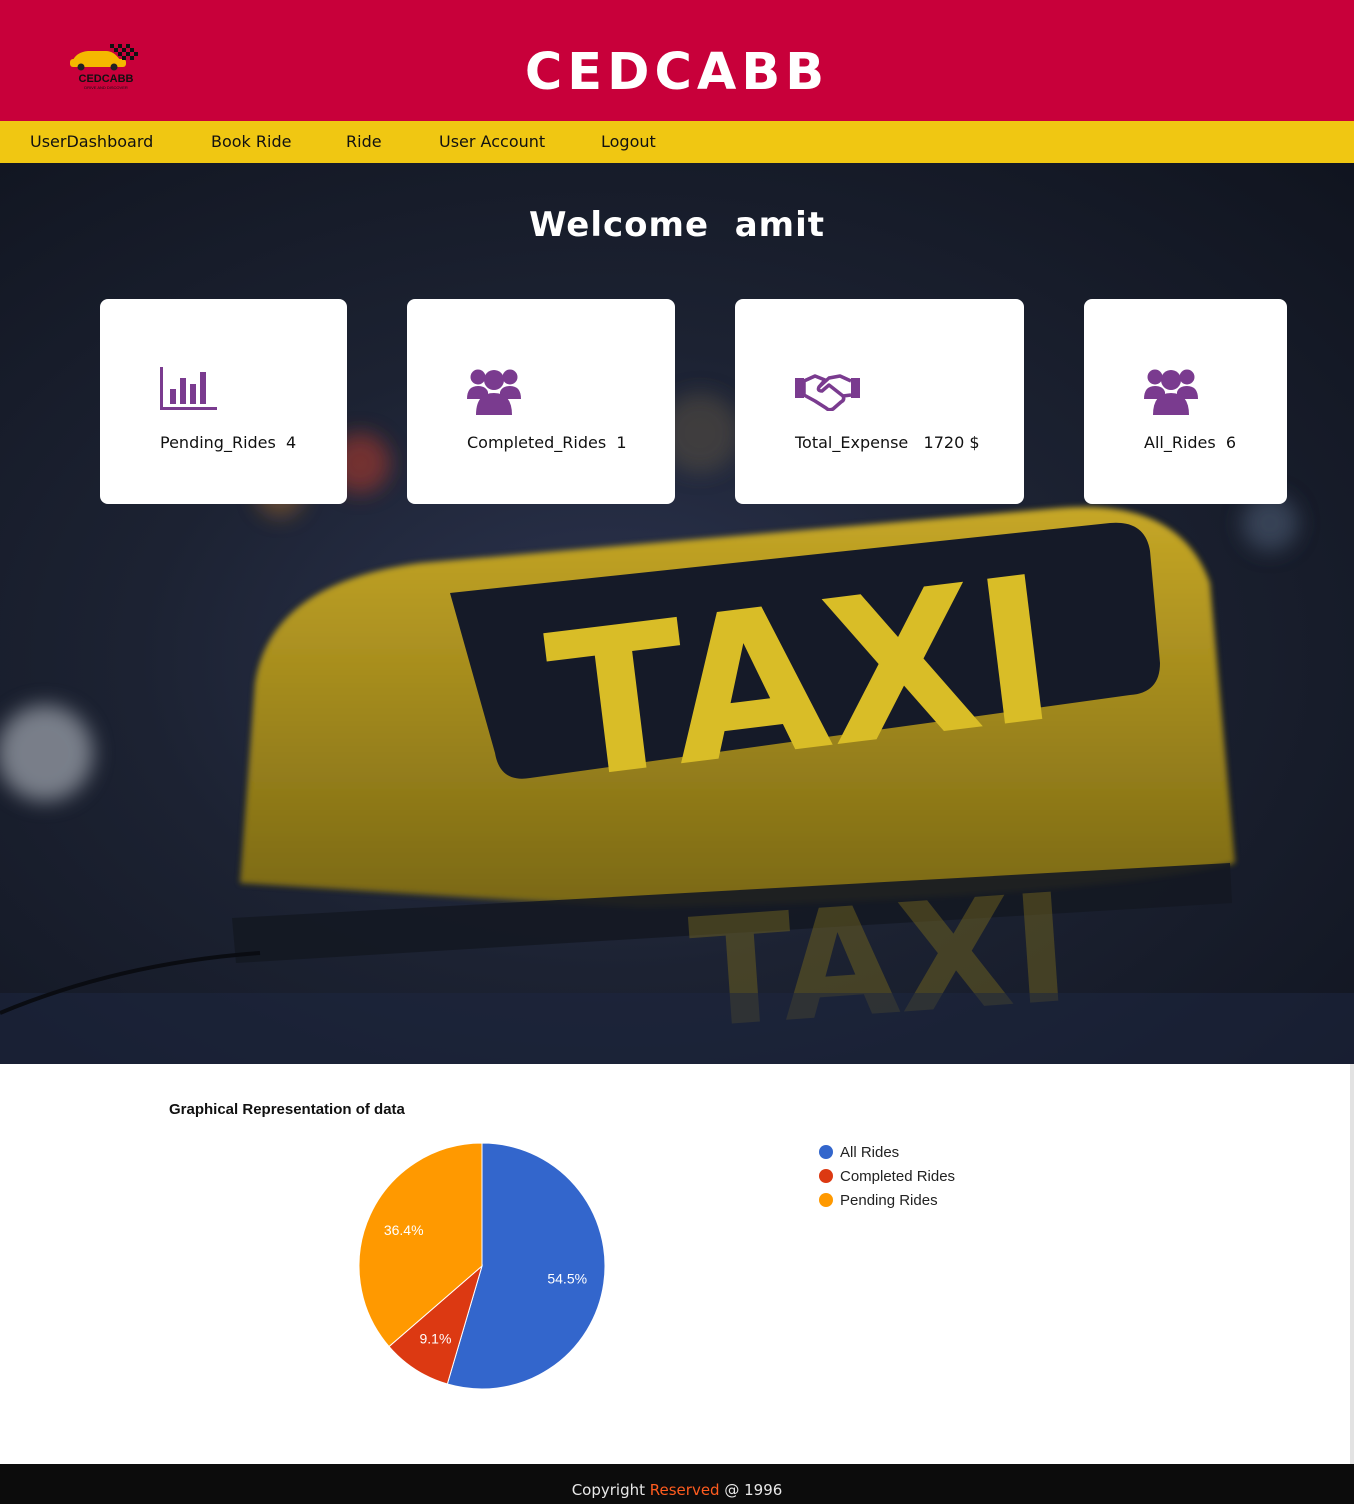  What do you see at coordinates (547, 442) in the screenshot?
I see `completed-rides-label: Completed_Rides 1` at bounding box center [547, 442].